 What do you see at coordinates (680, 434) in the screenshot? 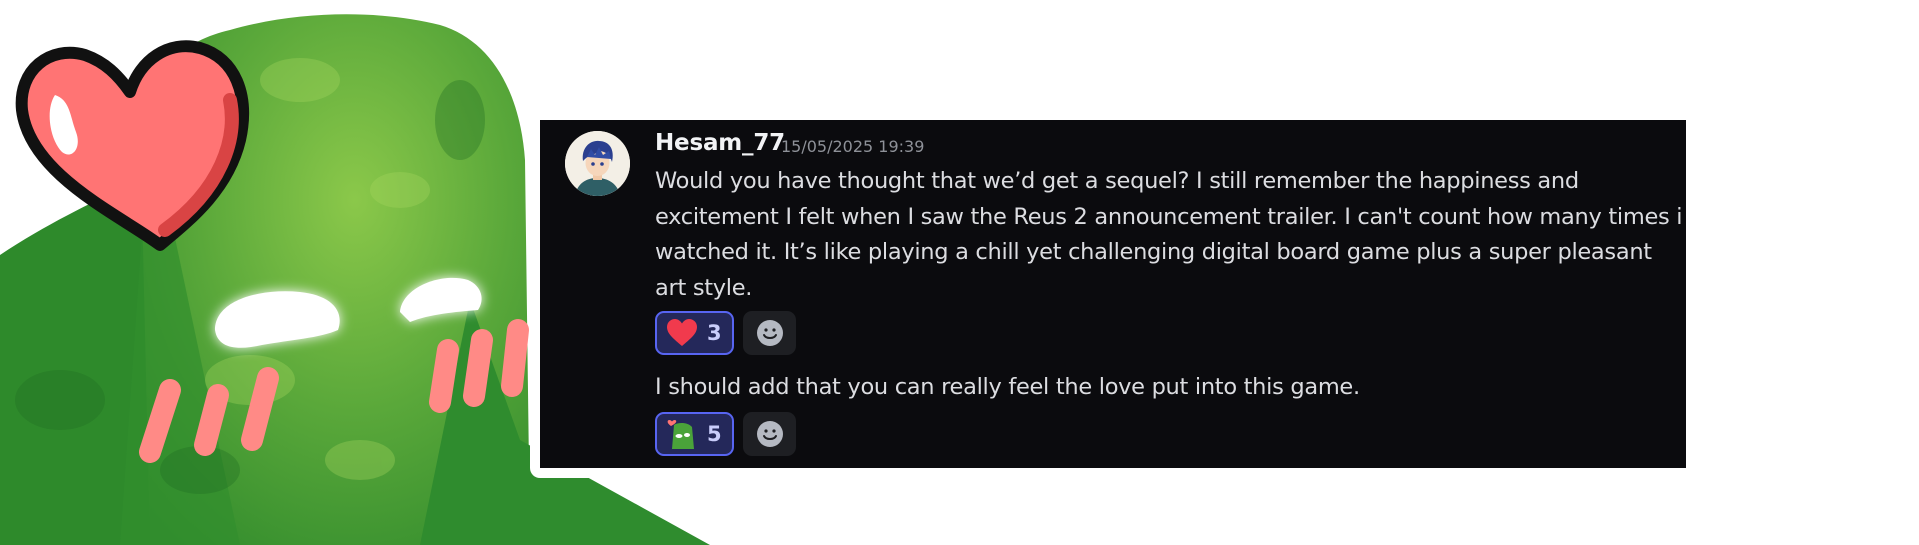
I see `green-mascot-heart-icon` at bounding box center [680, 434].